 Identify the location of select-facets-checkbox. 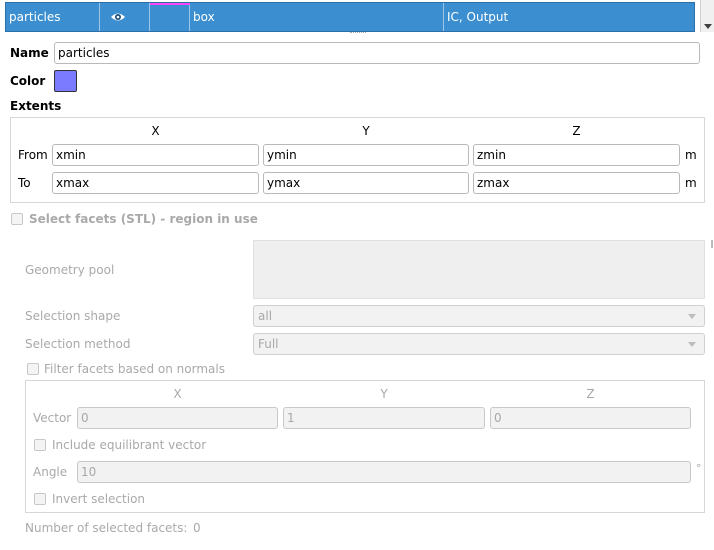
(17, 219).